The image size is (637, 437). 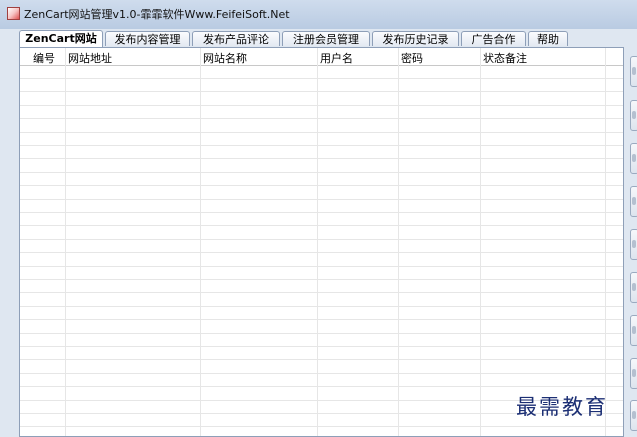 I want to click on column-header-url: 网站地址, so click(x=90, y=58).